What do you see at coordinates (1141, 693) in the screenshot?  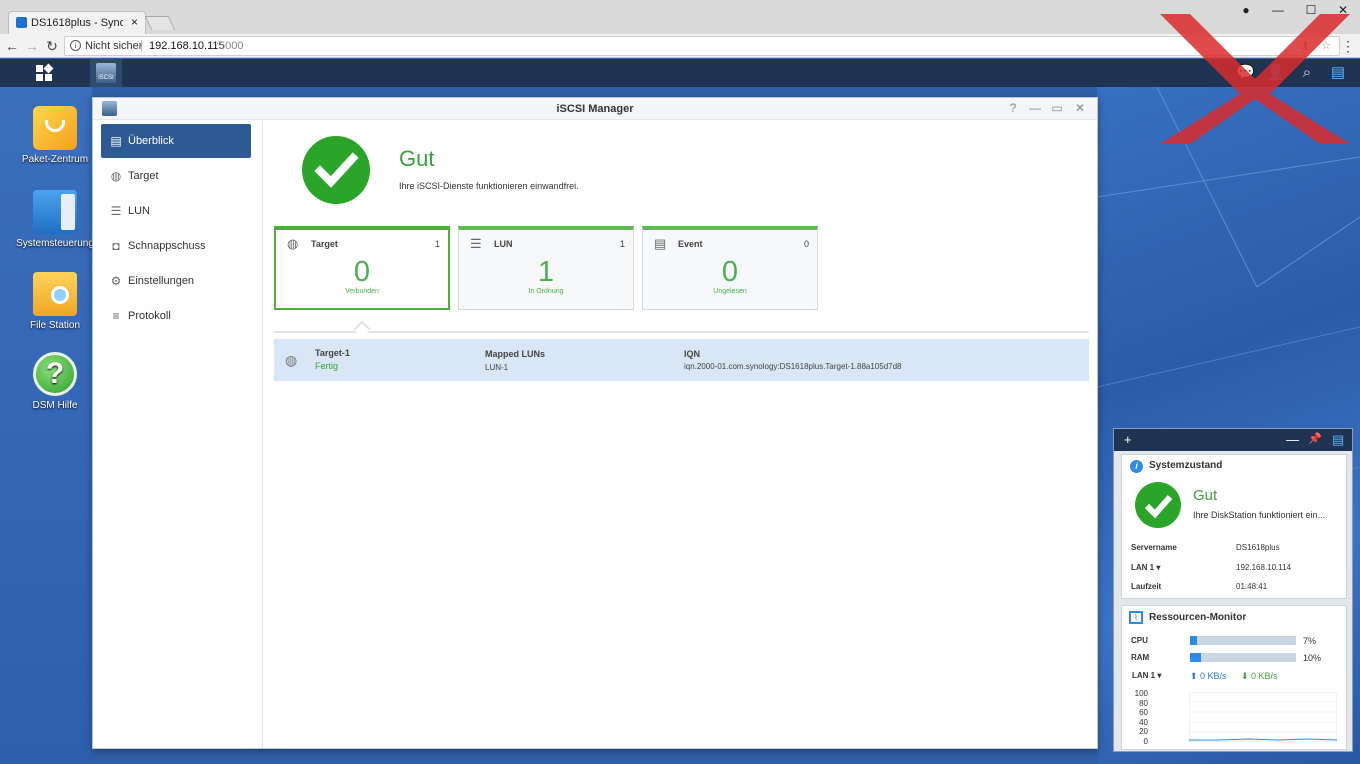 I see `y-tick: 100` at bounding box center [1141, 693].